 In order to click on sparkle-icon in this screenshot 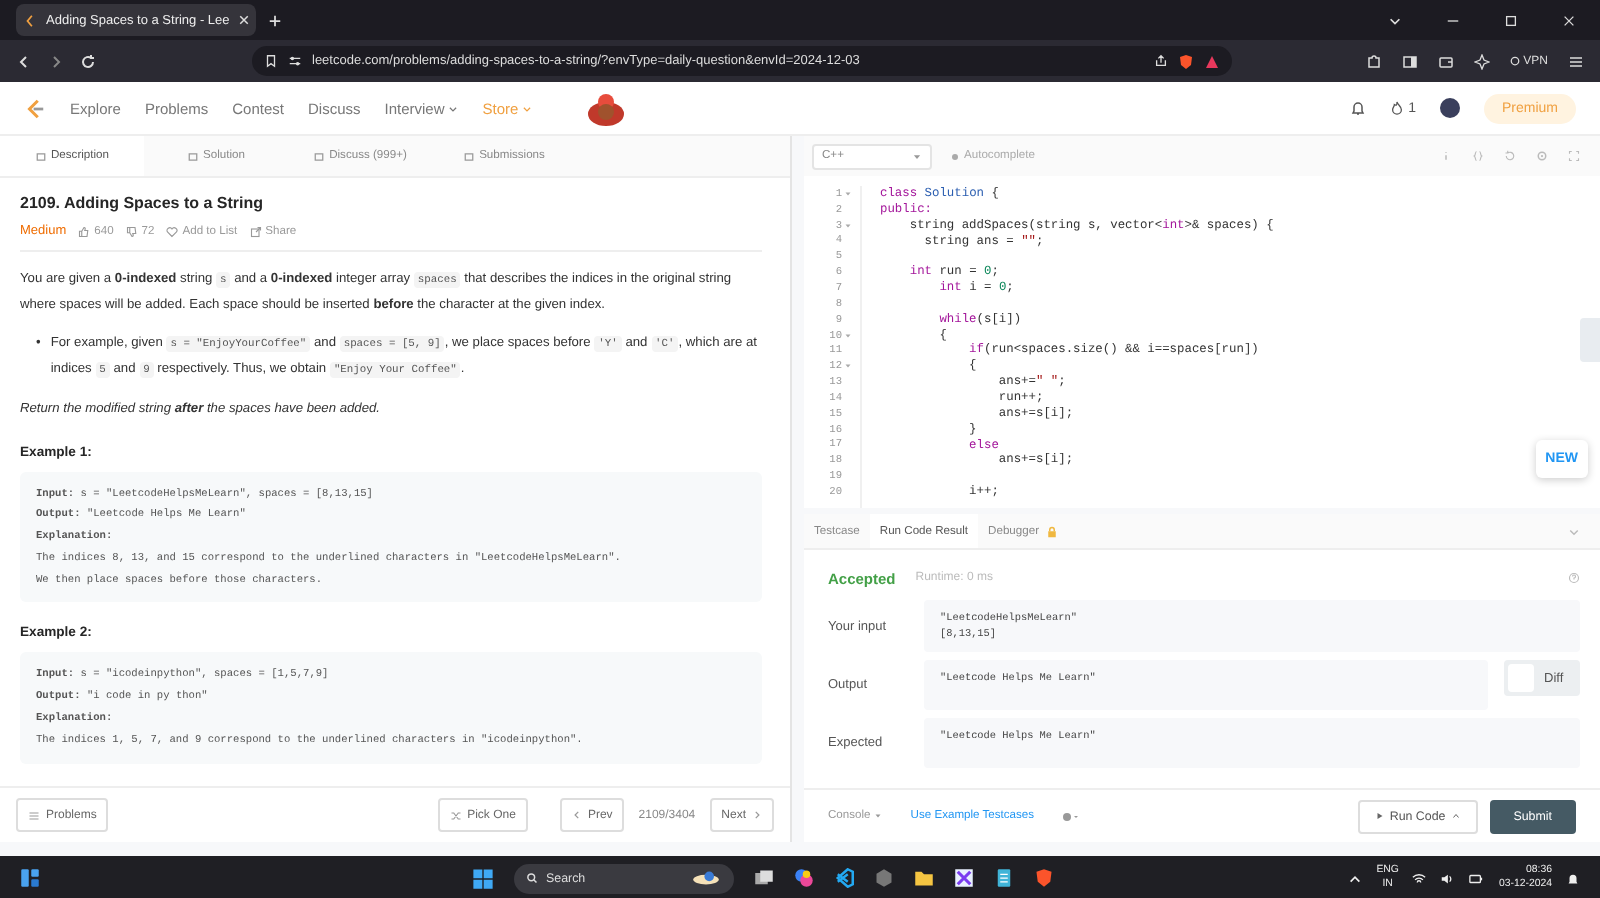, I will do `click(1481, 61)`.